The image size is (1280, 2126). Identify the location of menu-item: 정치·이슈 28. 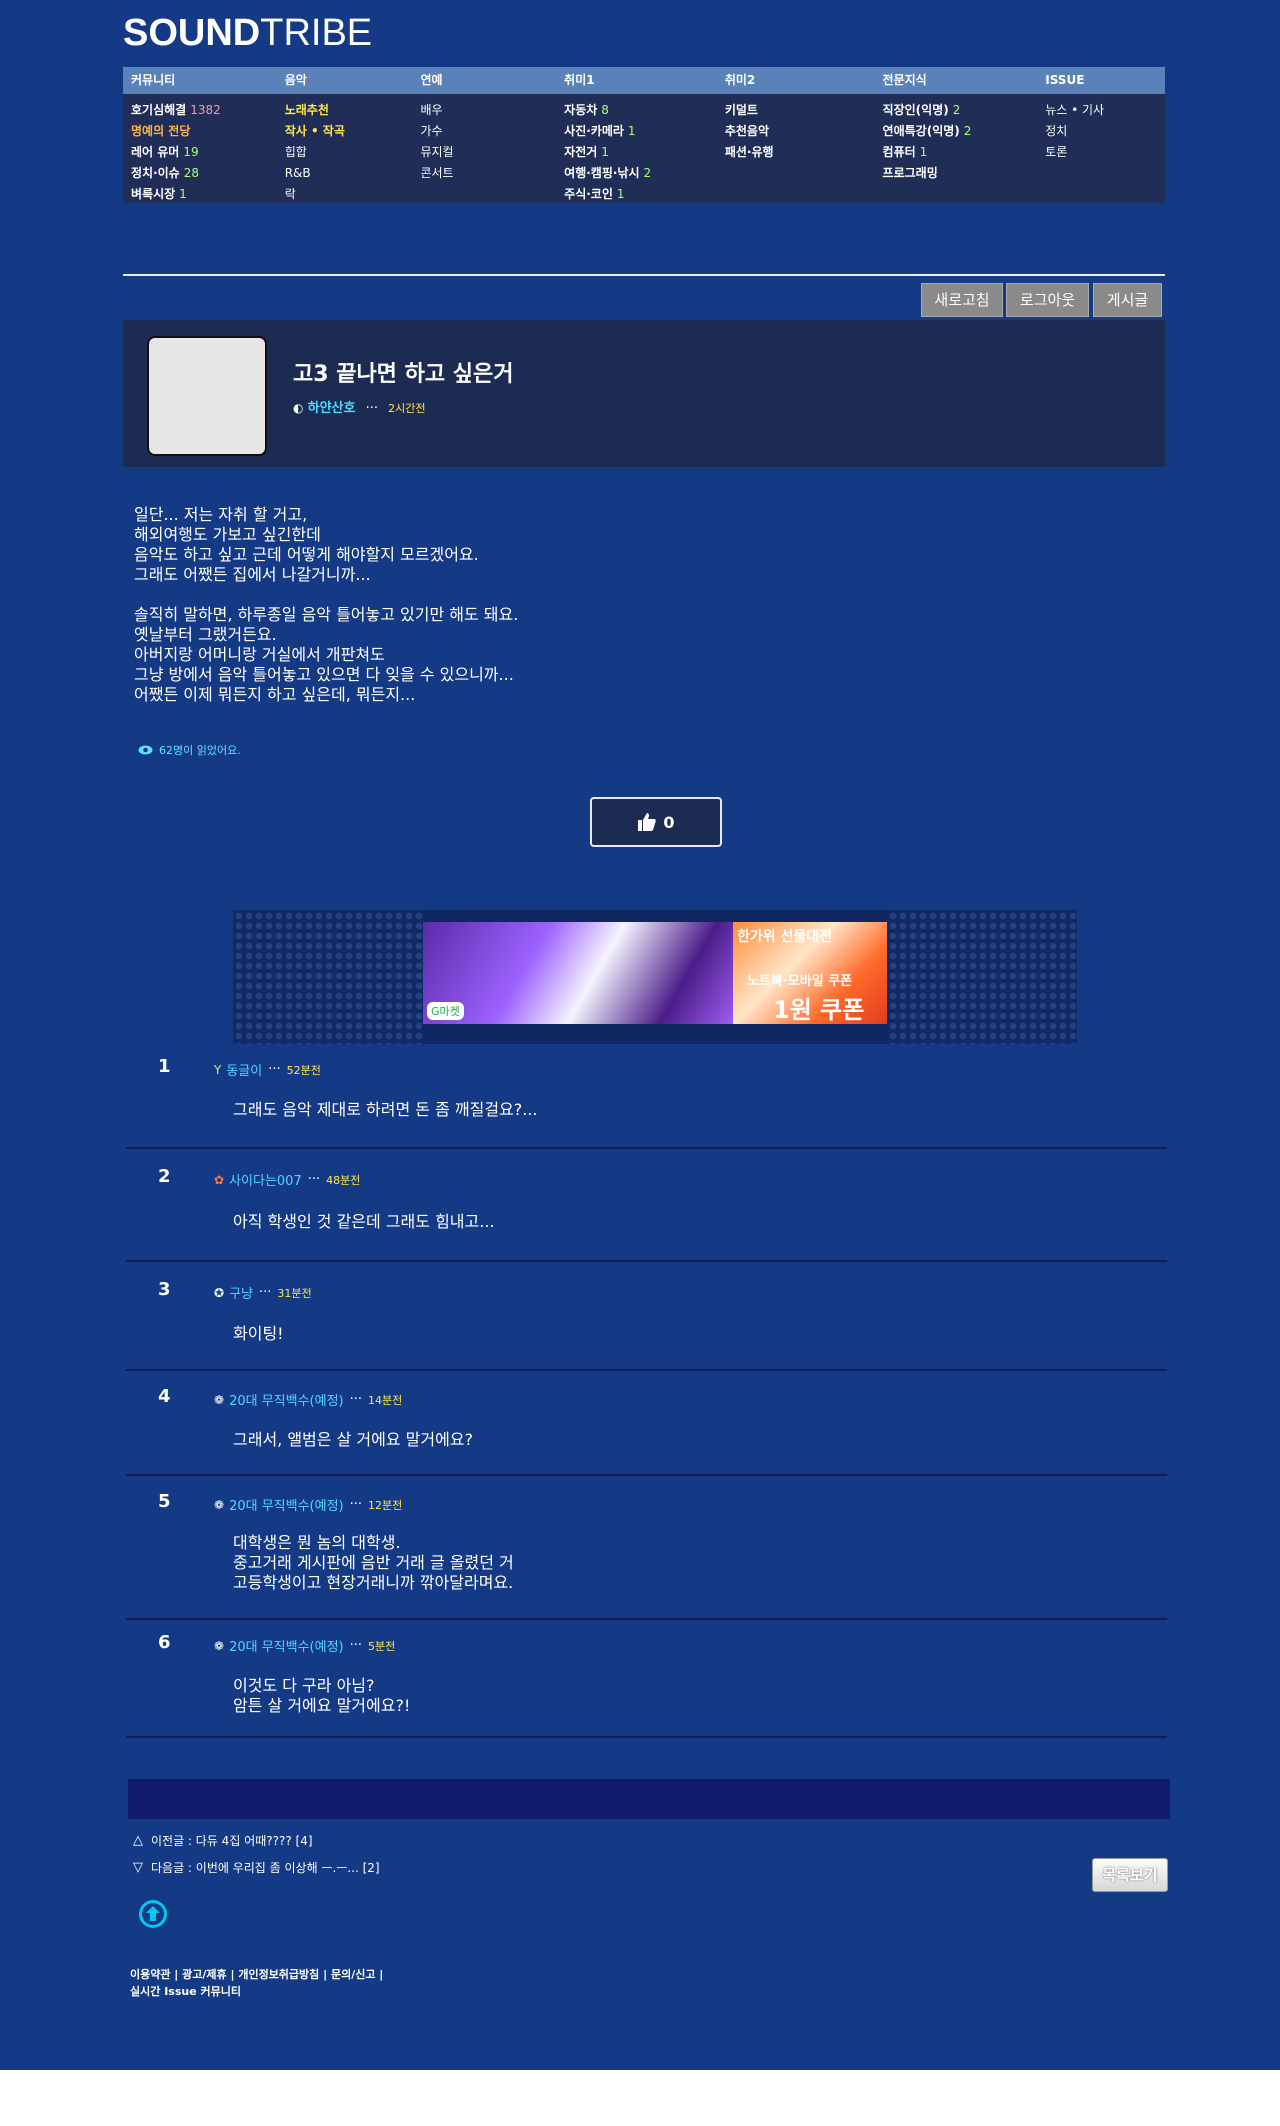
(204, 173).